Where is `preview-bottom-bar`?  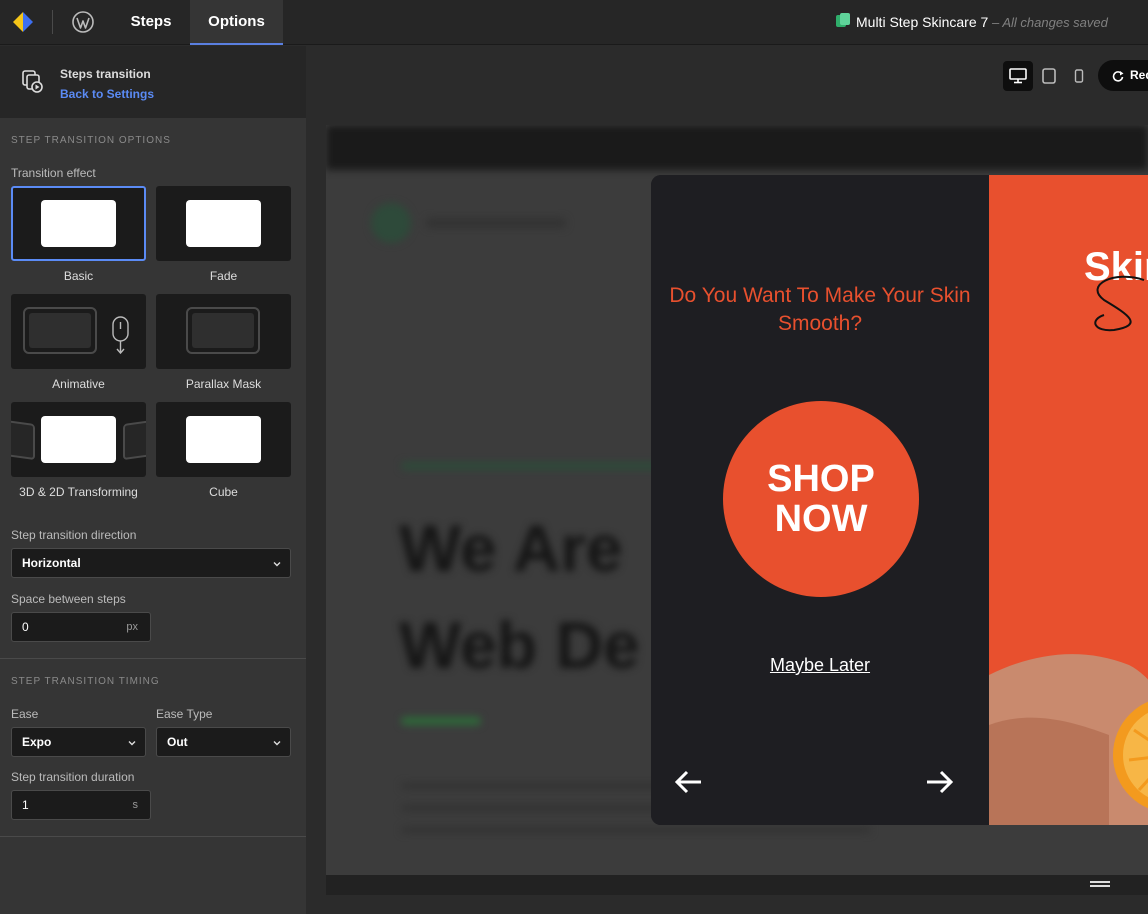
preview-bottom-bar is located at coordinates (737, 885).